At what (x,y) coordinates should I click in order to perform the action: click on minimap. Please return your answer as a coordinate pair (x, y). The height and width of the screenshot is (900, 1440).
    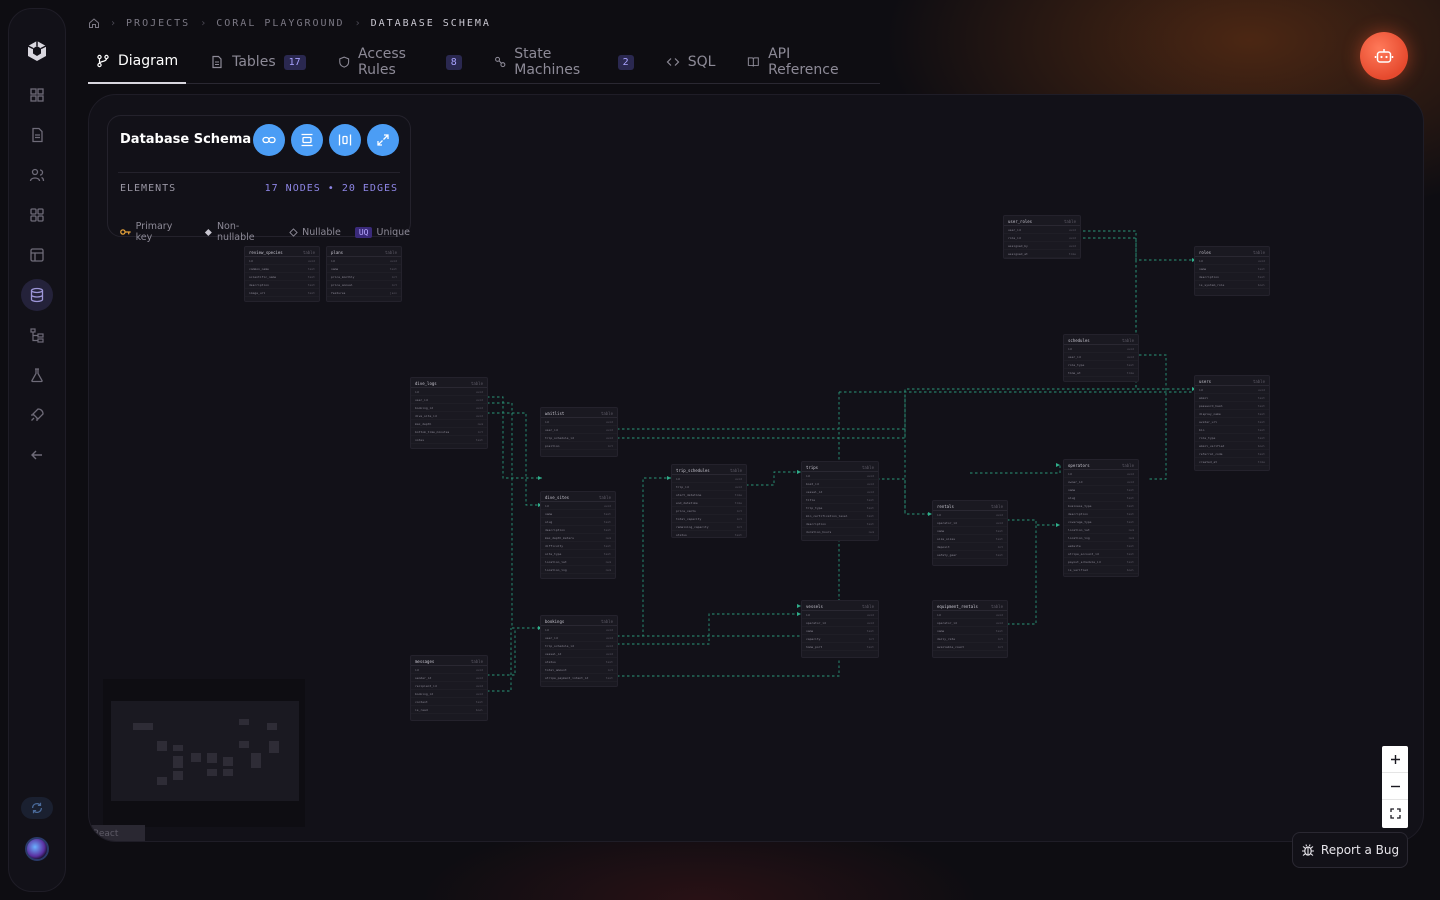
    Looking at the image, I should click on (204, 753).